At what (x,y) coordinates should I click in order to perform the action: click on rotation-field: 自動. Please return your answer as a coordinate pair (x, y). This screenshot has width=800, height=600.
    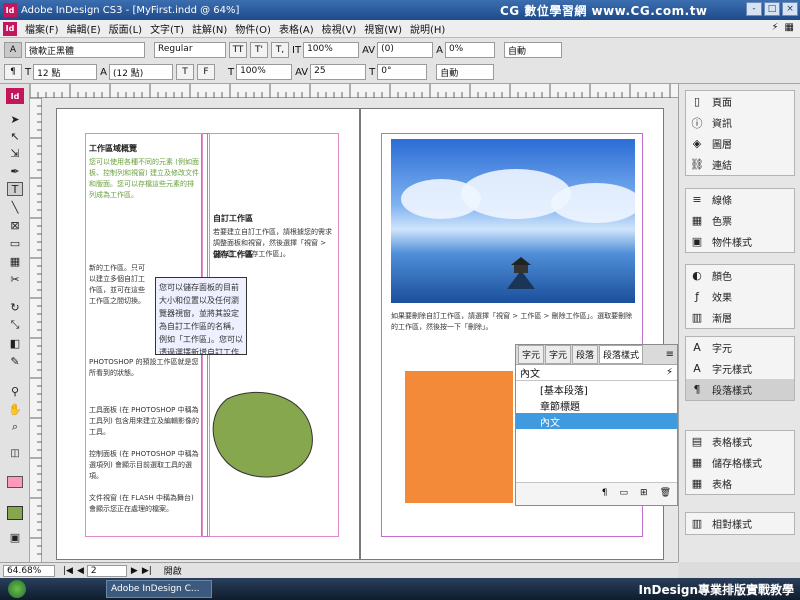
    Looking at the image, I should click on (465, 72).